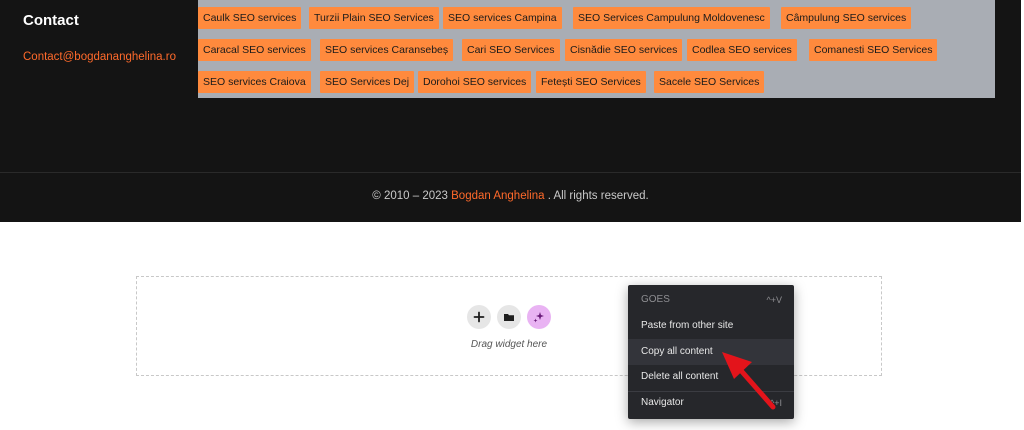 The image size is (1024, 430). I want to click on menu-item-label: Copy all content, so click(677, 351).